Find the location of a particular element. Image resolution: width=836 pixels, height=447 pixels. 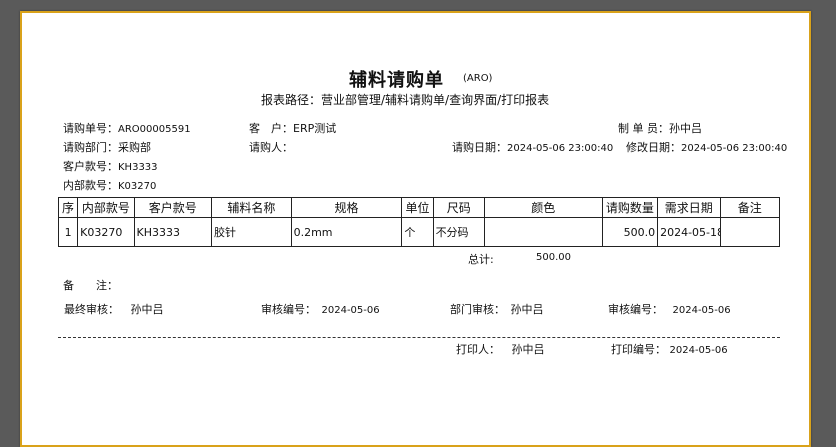

printer-field: 打印人： 孙中吕 is located at coordinates (500, 349).